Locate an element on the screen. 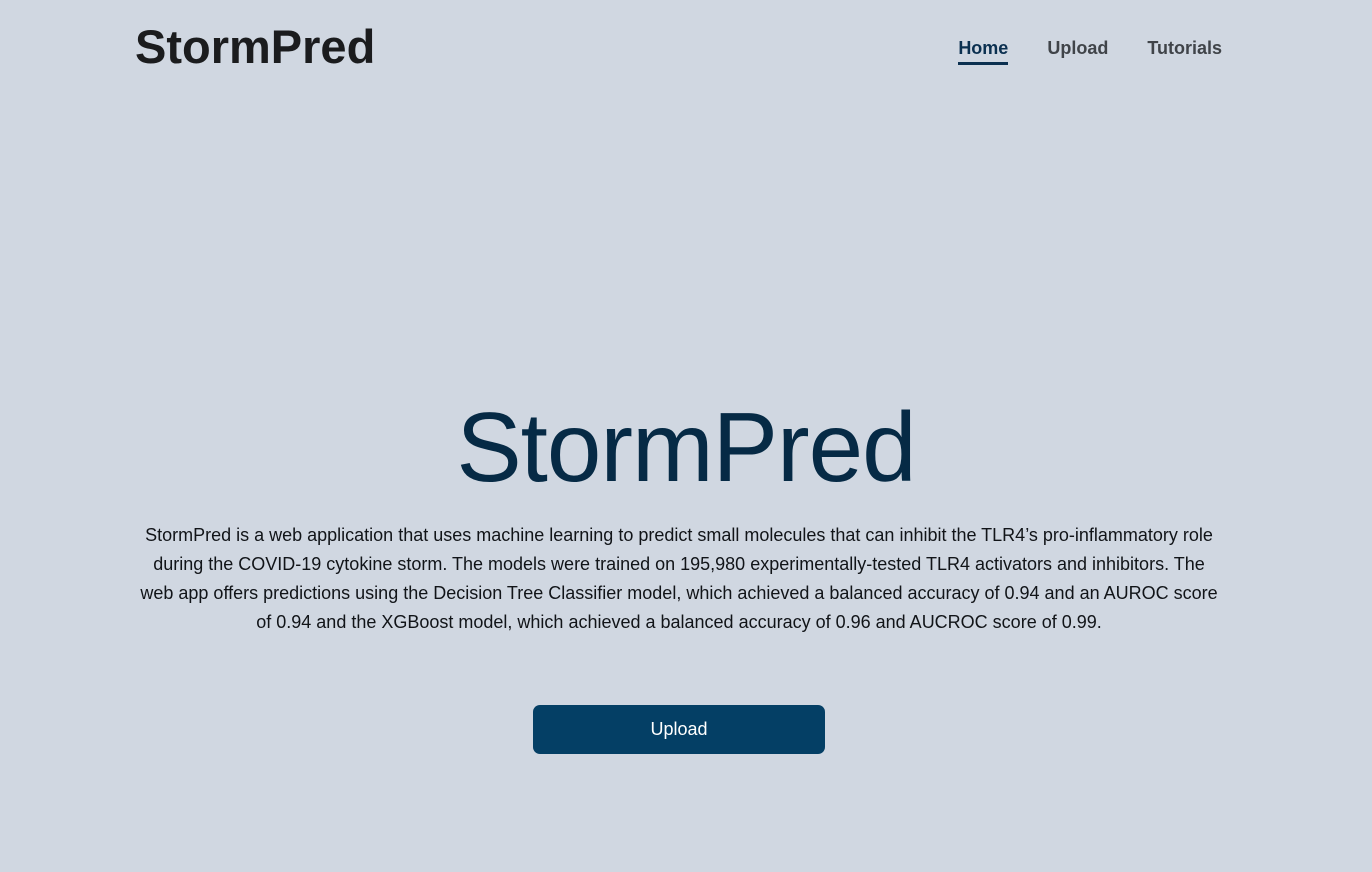 The width and height of the screenshot is (1372, 872). header: StormPred Home Upload Tutorials is located at coordinates (686, 48).